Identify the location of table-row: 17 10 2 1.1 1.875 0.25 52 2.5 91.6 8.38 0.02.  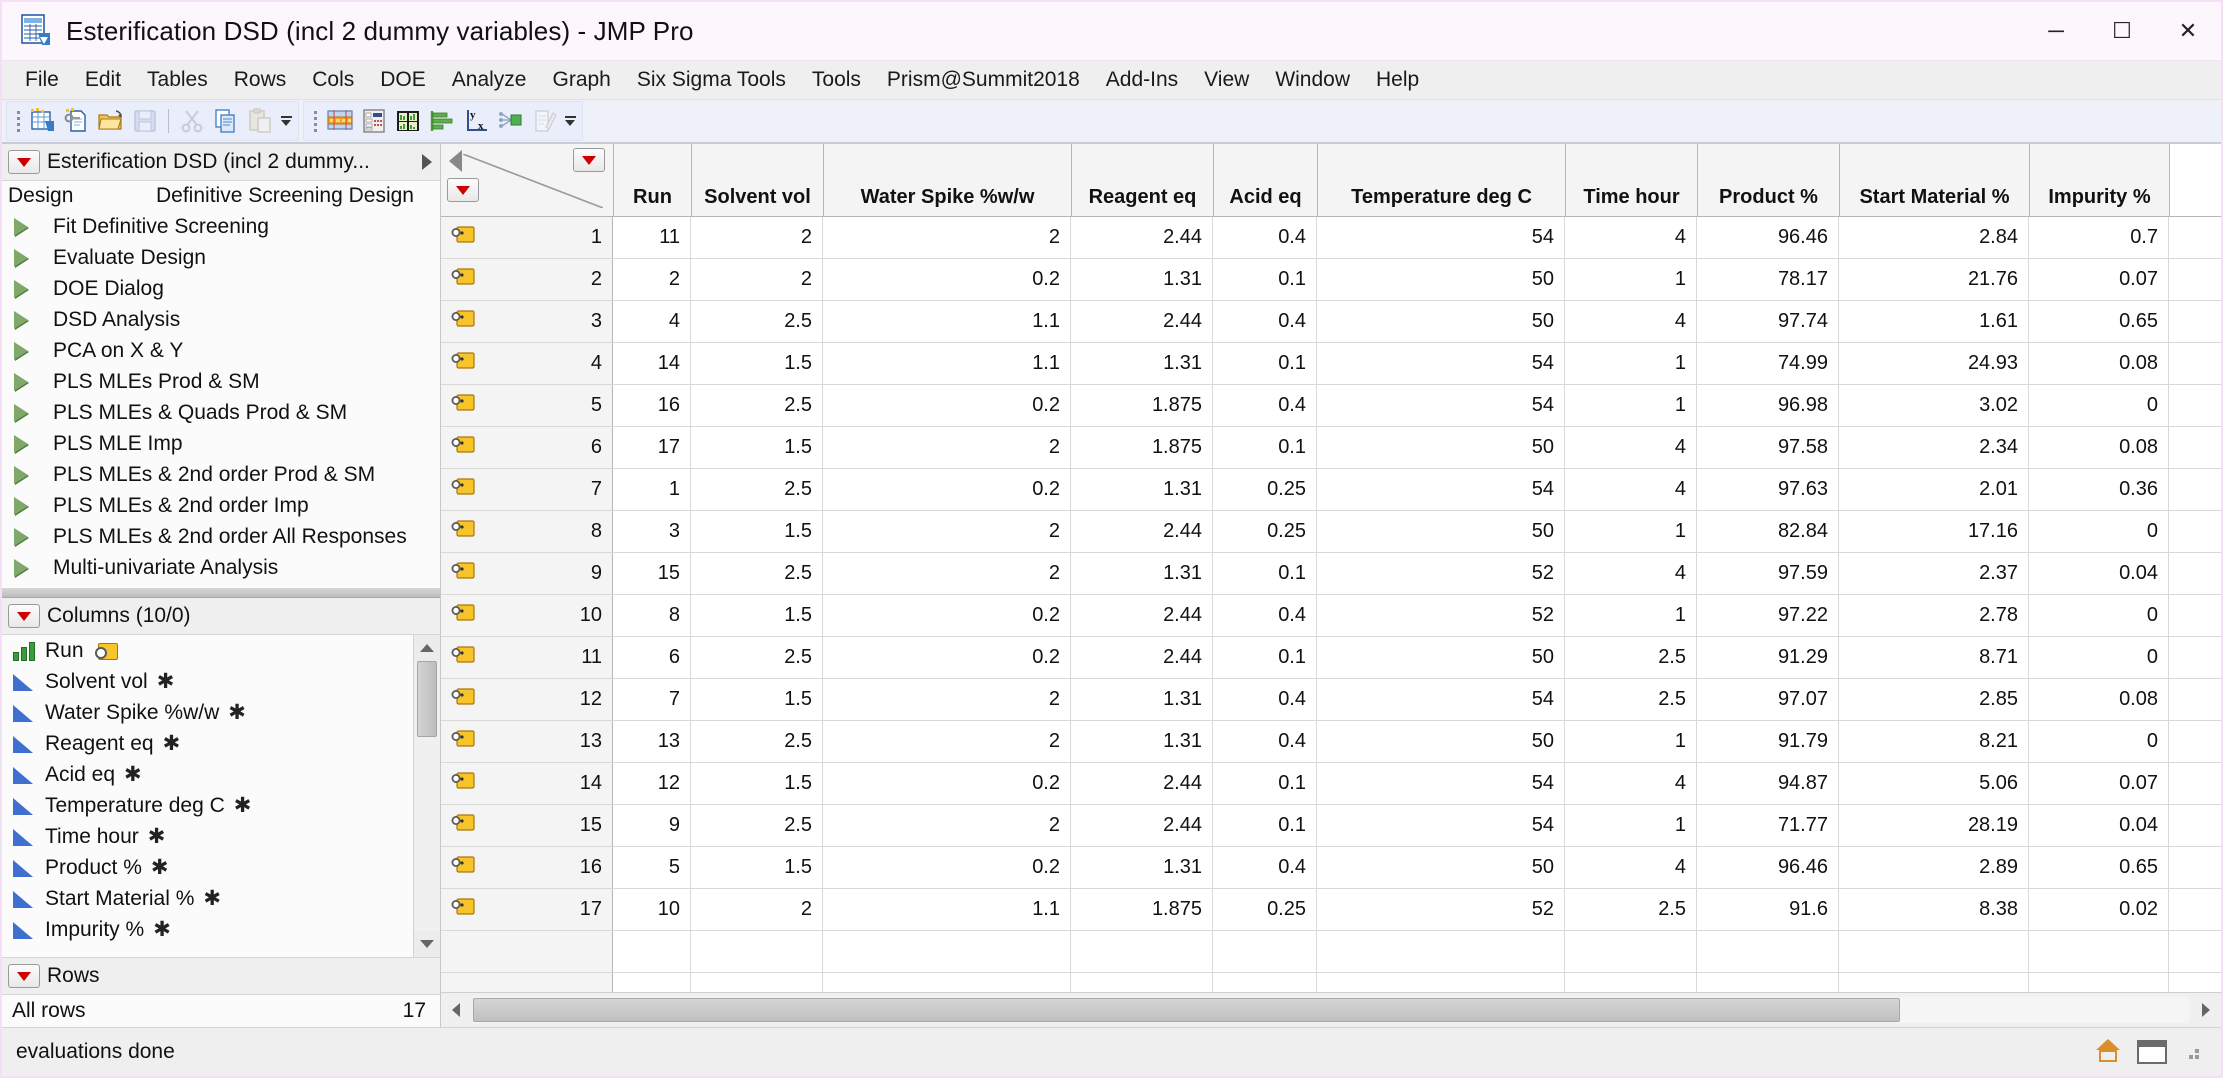
(1331, 910).